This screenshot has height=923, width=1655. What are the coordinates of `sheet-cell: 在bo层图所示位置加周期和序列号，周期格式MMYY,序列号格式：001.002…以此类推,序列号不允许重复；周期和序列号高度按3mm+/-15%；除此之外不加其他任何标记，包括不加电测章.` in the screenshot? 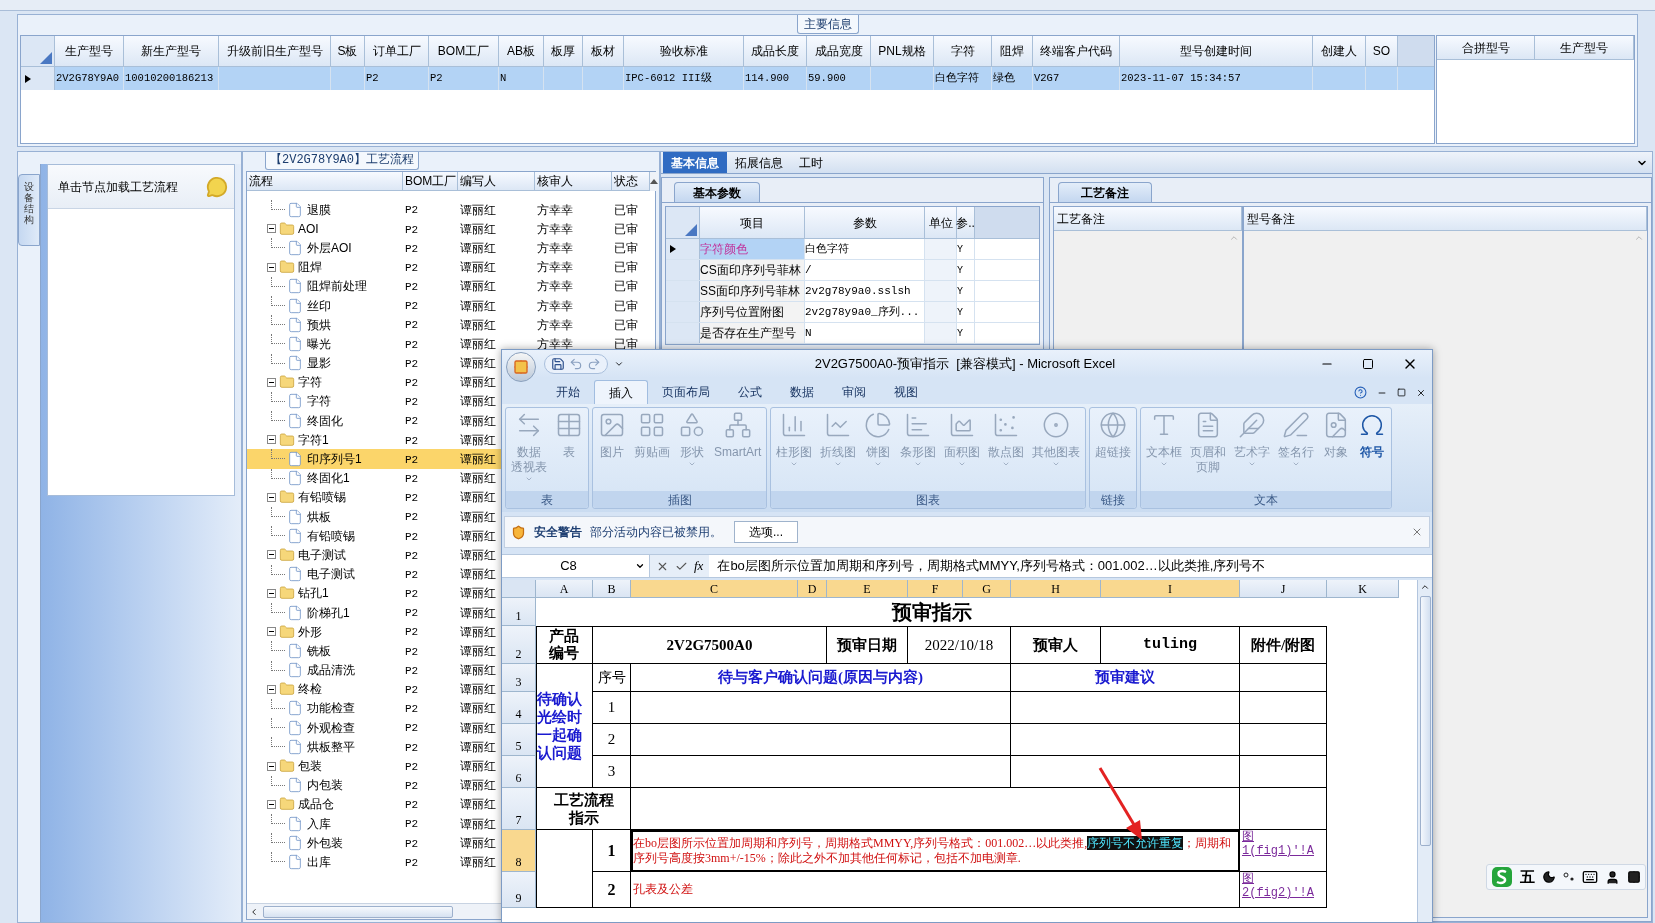 It's located at (935, 851).